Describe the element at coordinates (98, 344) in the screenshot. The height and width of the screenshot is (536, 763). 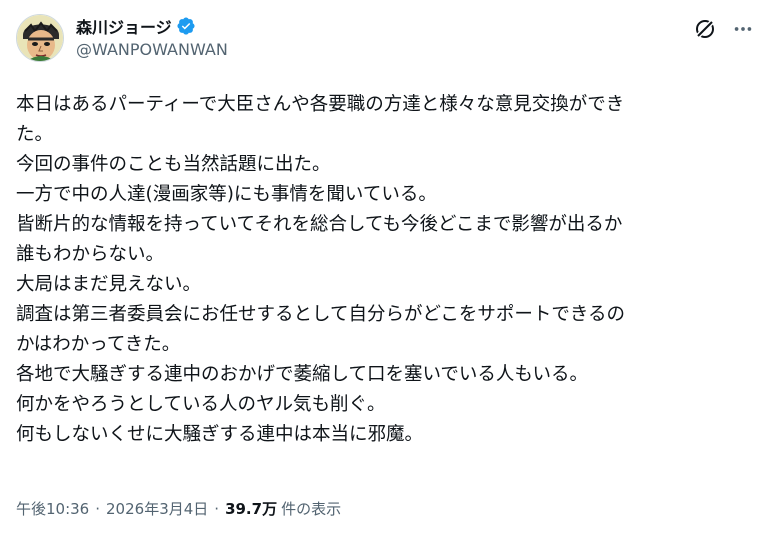
I see `tweet-text-line: かはわかってきた。` at that location.